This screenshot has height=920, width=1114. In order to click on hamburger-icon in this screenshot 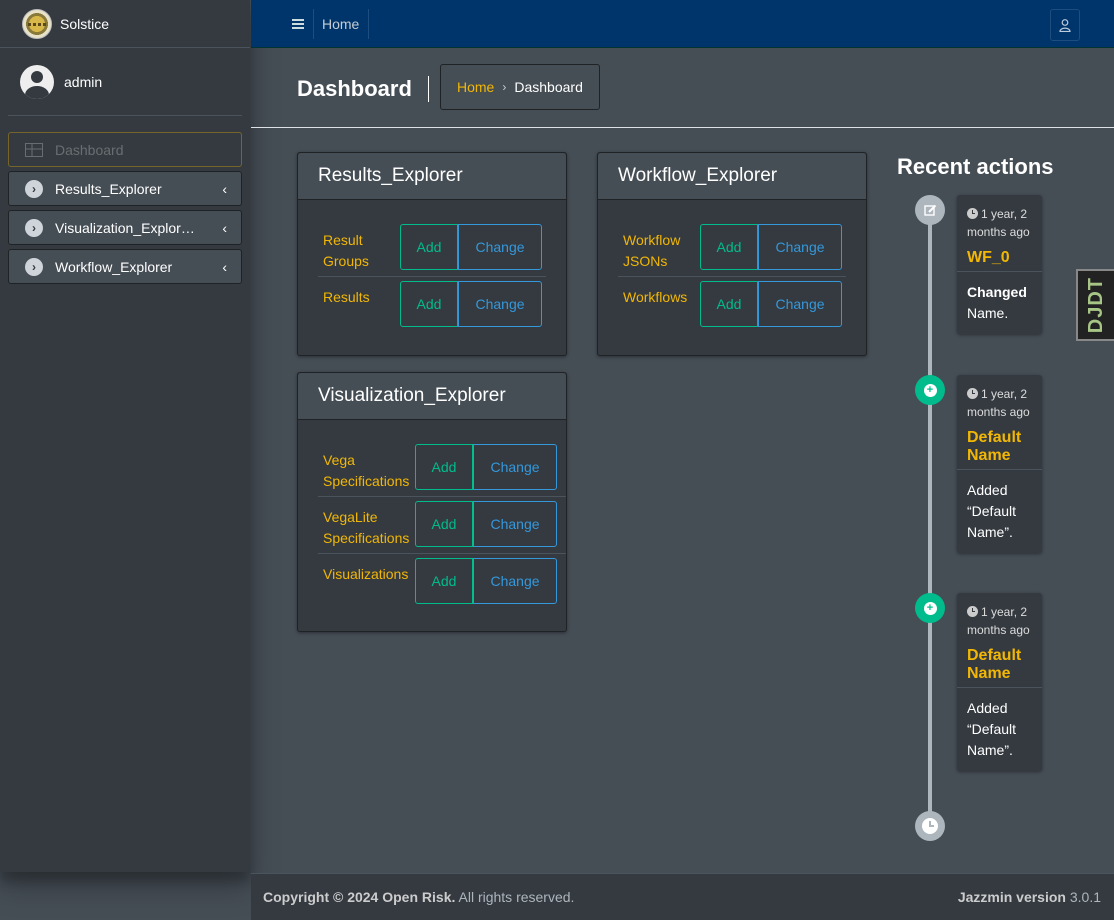, I will do `click(297, 24)`.